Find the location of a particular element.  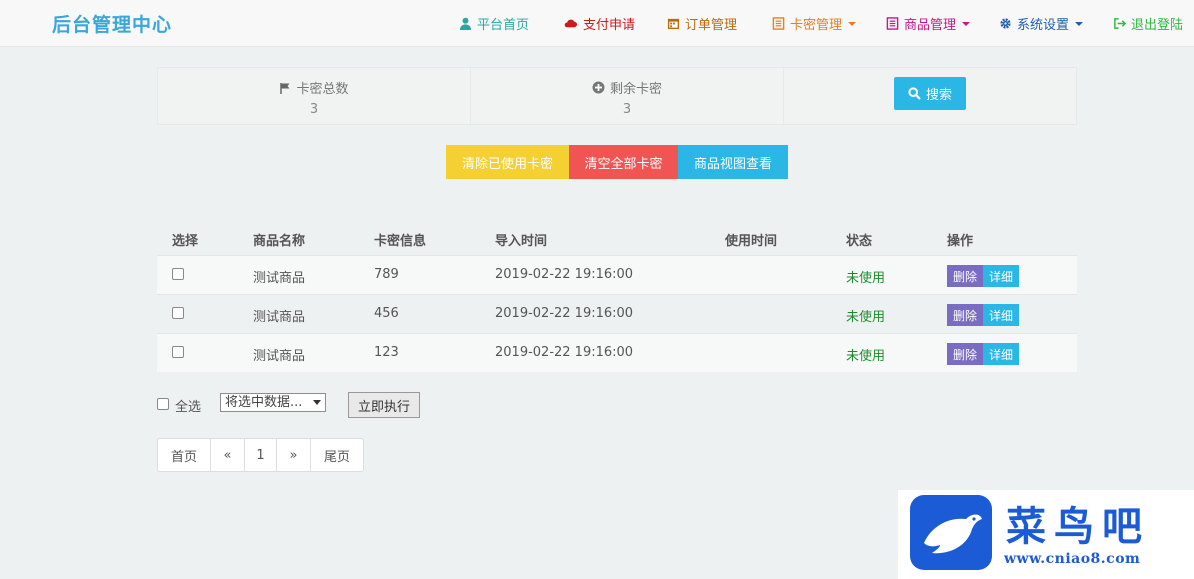

nav-logout: 退出登陆 is located at coordinates (1148, 23).